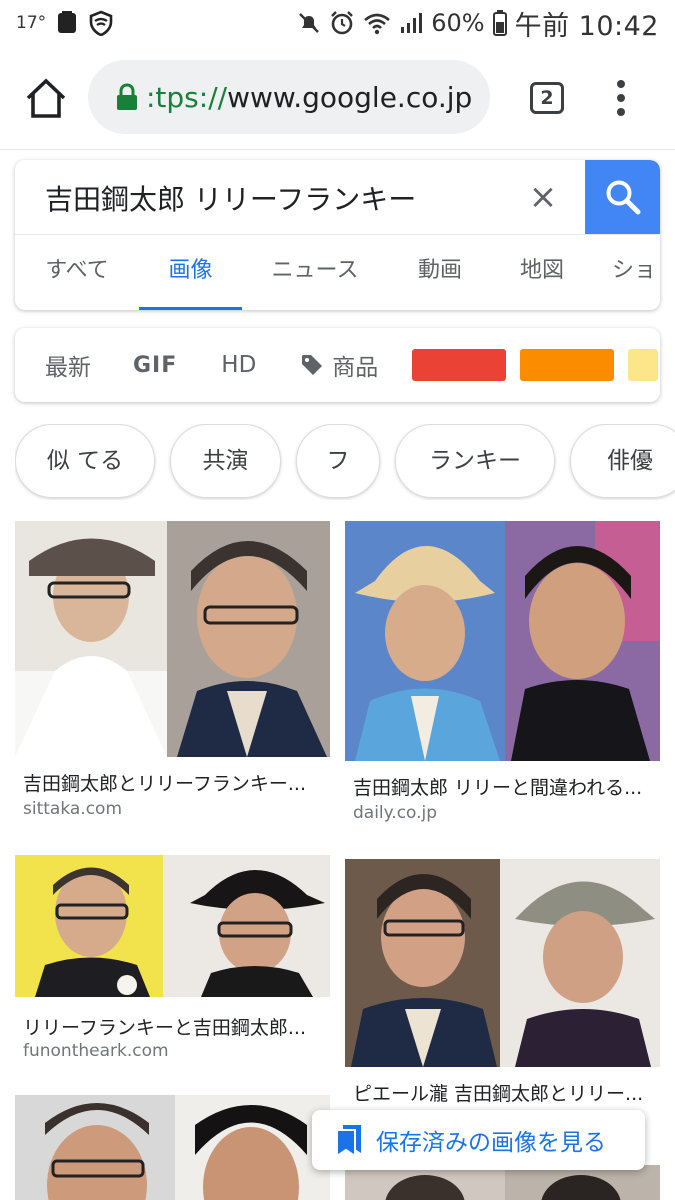 The width and height of the screenshot is (675, 1200). I want to click on bookmark-icon, so click(348, 1141).